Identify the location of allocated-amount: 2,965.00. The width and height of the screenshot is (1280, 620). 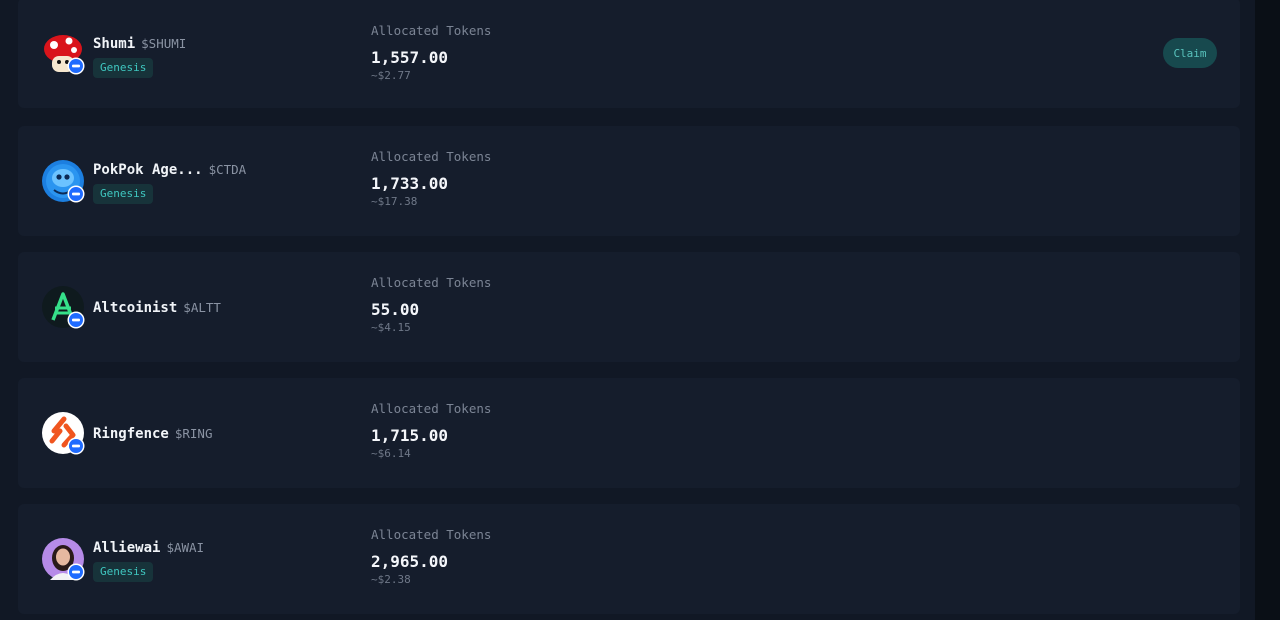
(410, 561).